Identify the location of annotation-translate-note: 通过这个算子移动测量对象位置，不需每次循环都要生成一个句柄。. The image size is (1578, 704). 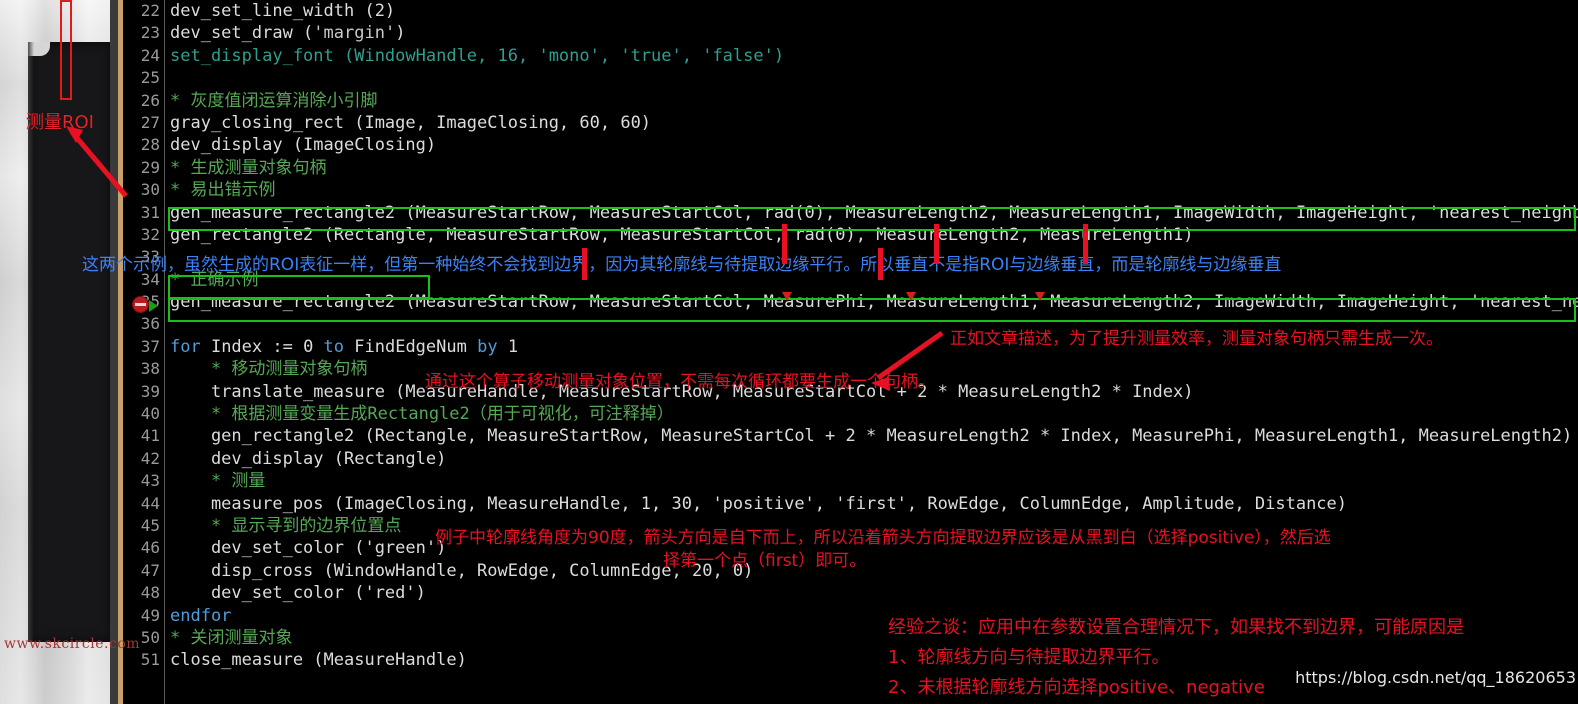
(680, 382).